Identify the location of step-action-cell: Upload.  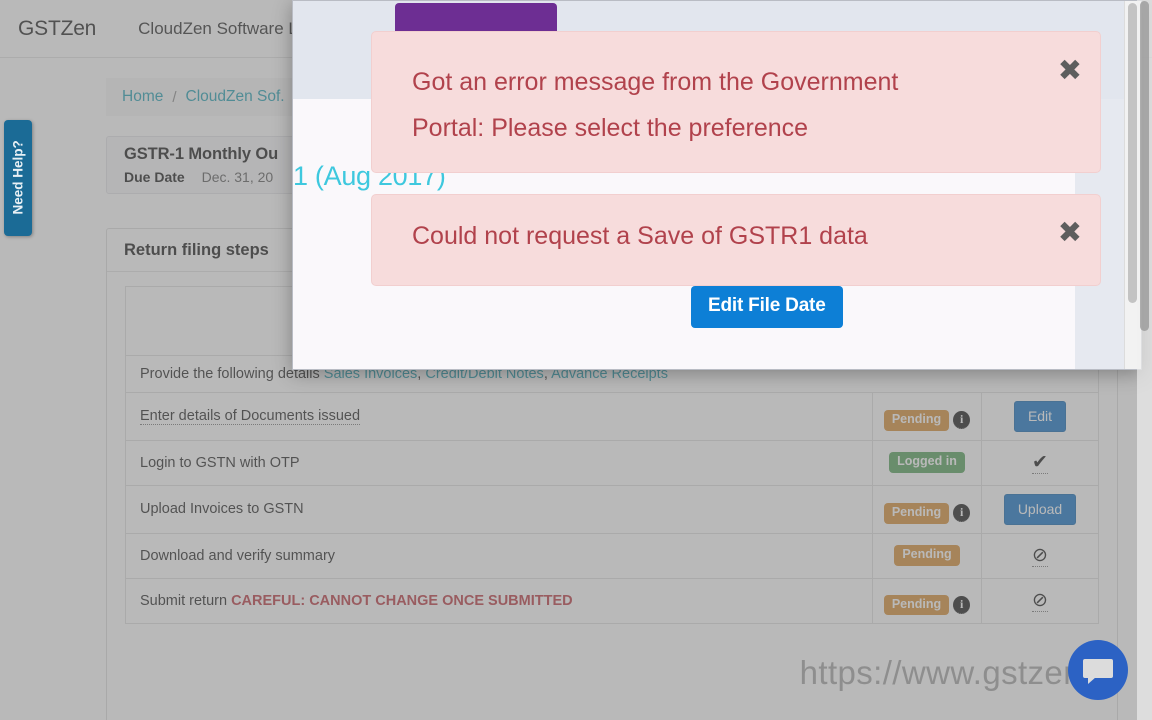
(1040, 509).